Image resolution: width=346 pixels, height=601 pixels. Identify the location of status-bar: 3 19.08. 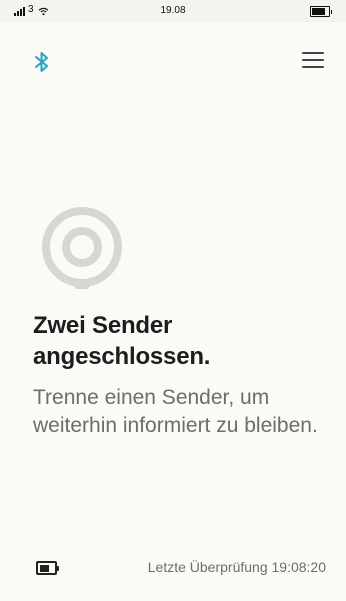
(173, 11).